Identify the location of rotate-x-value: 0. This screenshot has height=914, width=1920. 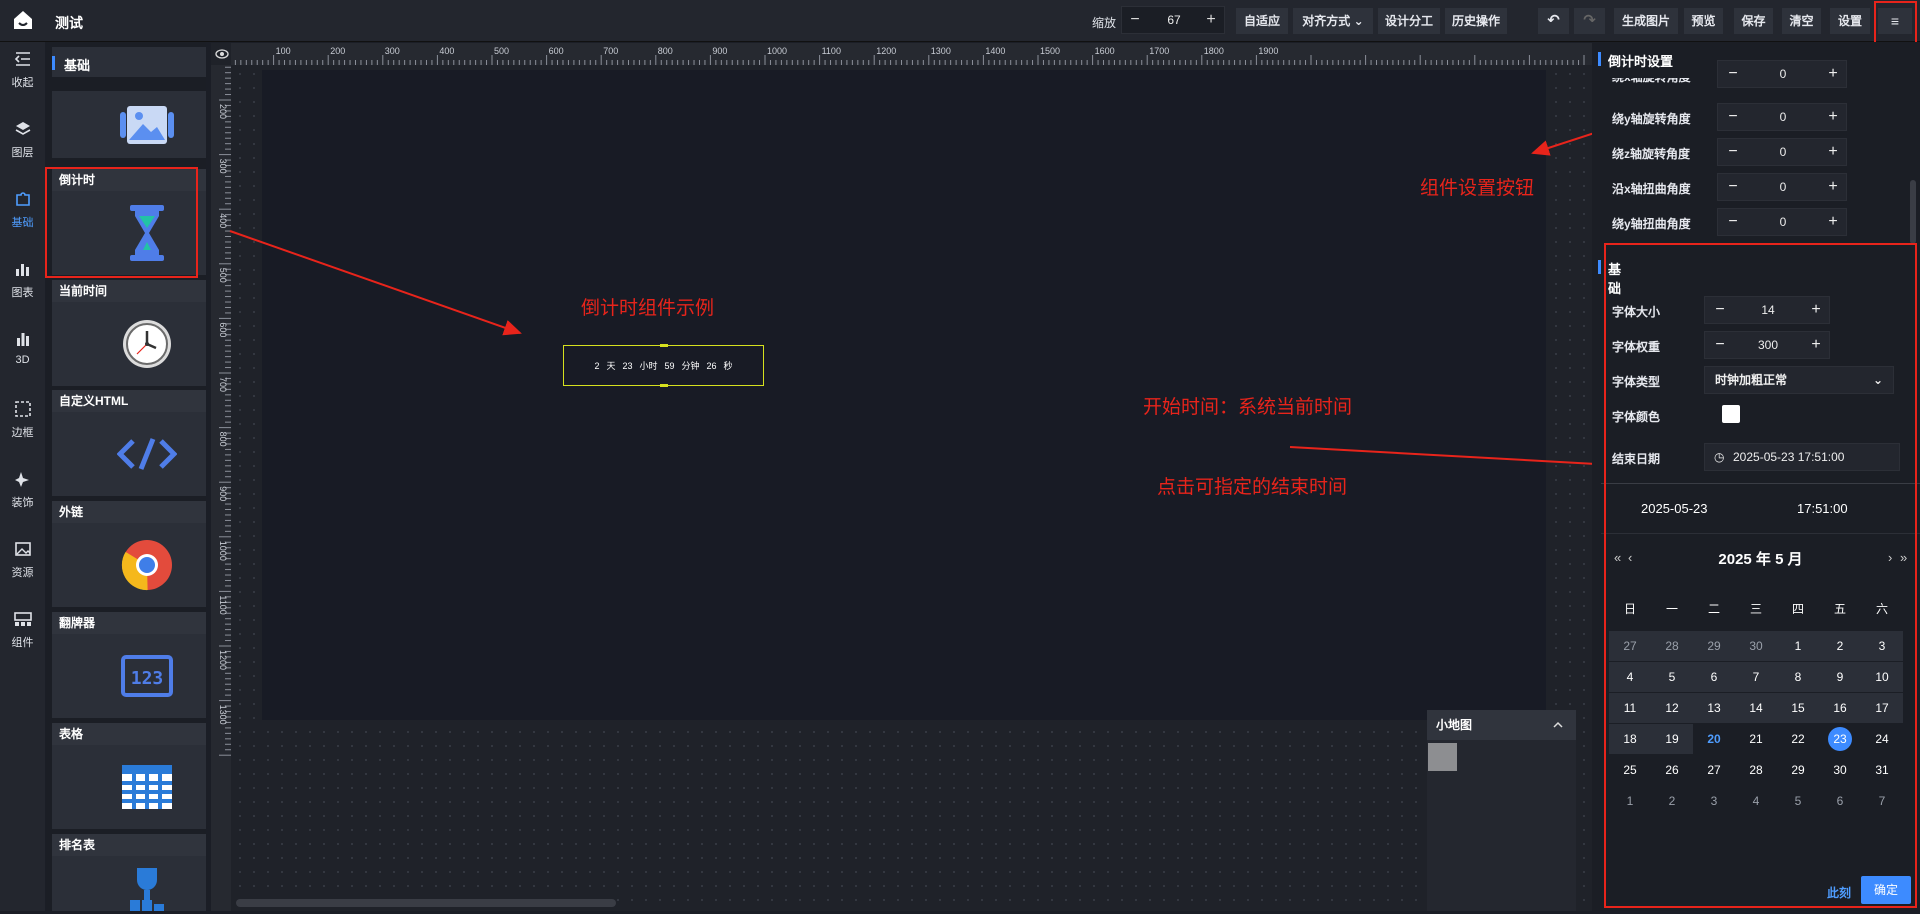
(1783, 74).